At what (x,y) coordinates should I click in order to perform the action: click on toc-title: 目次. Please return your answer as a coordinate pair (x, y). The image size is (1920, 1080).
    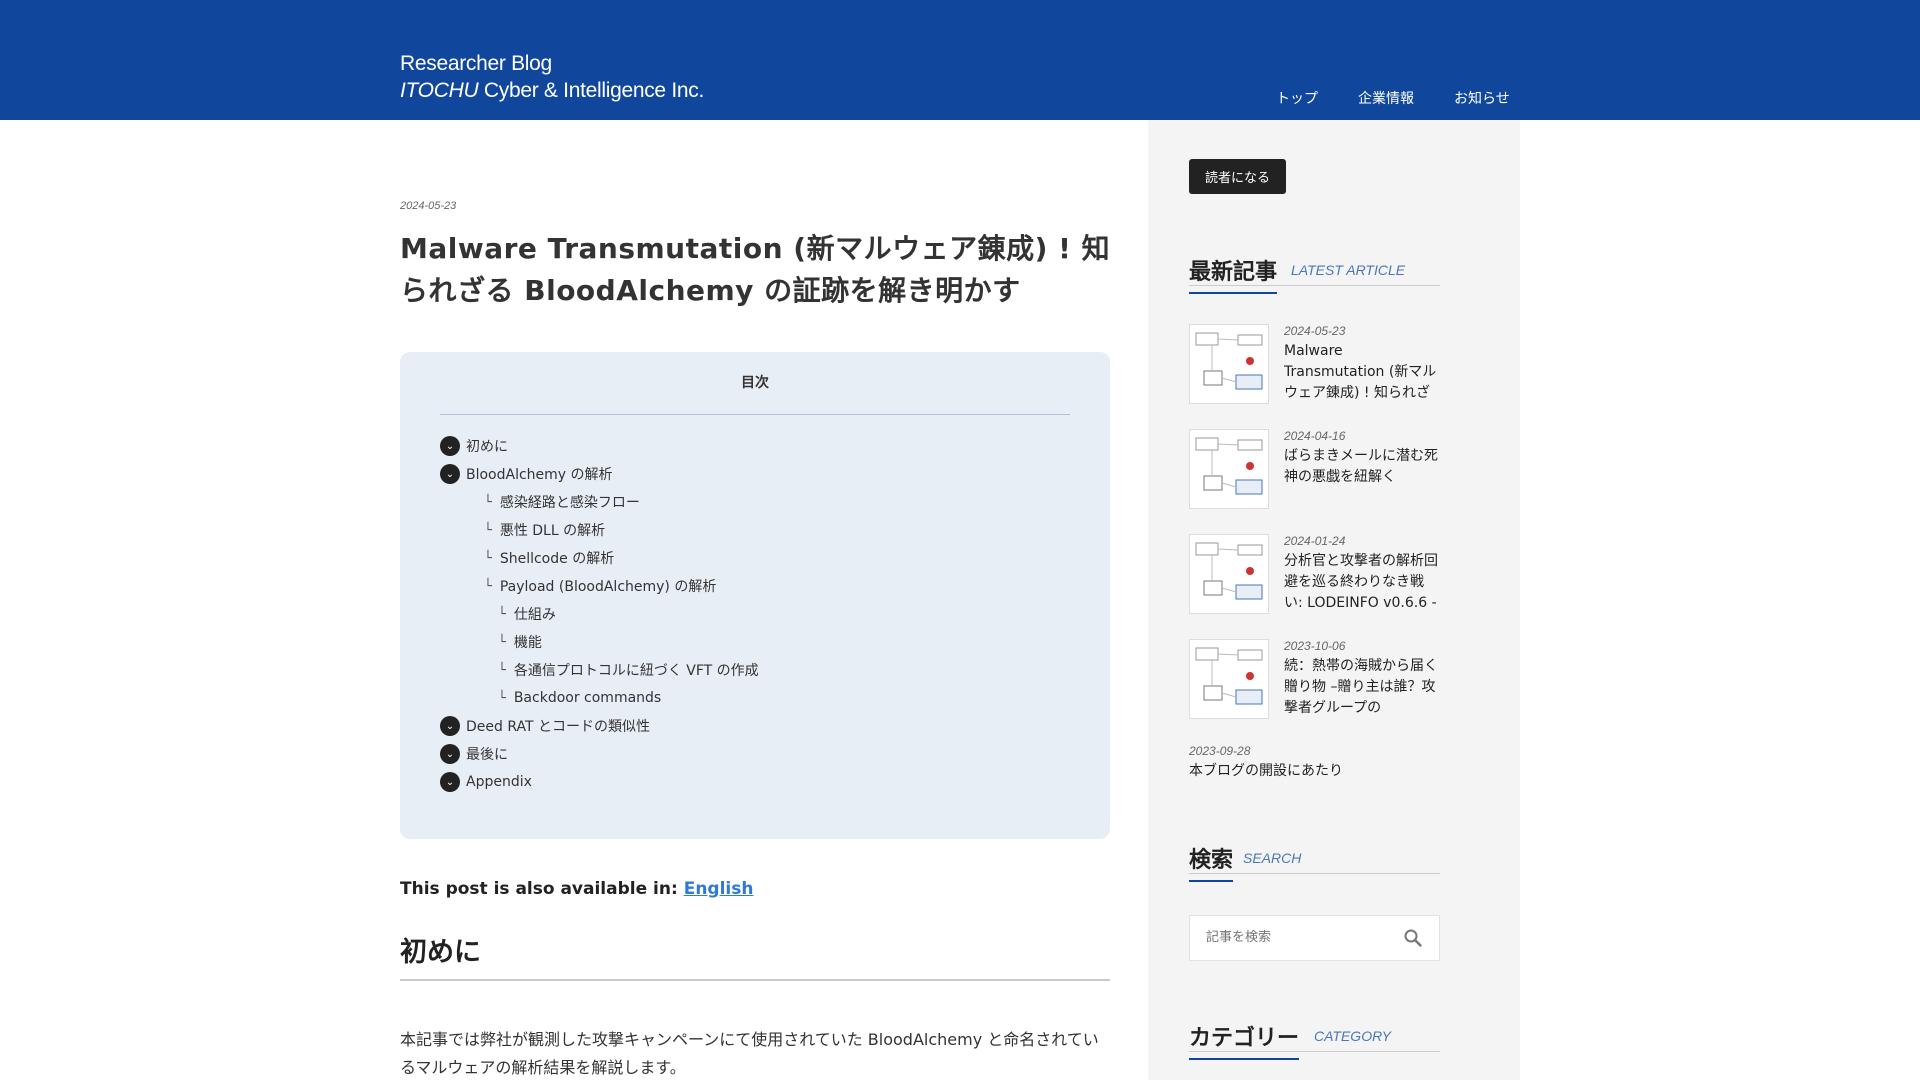
    Looking at the image, I should click on (755, 383).